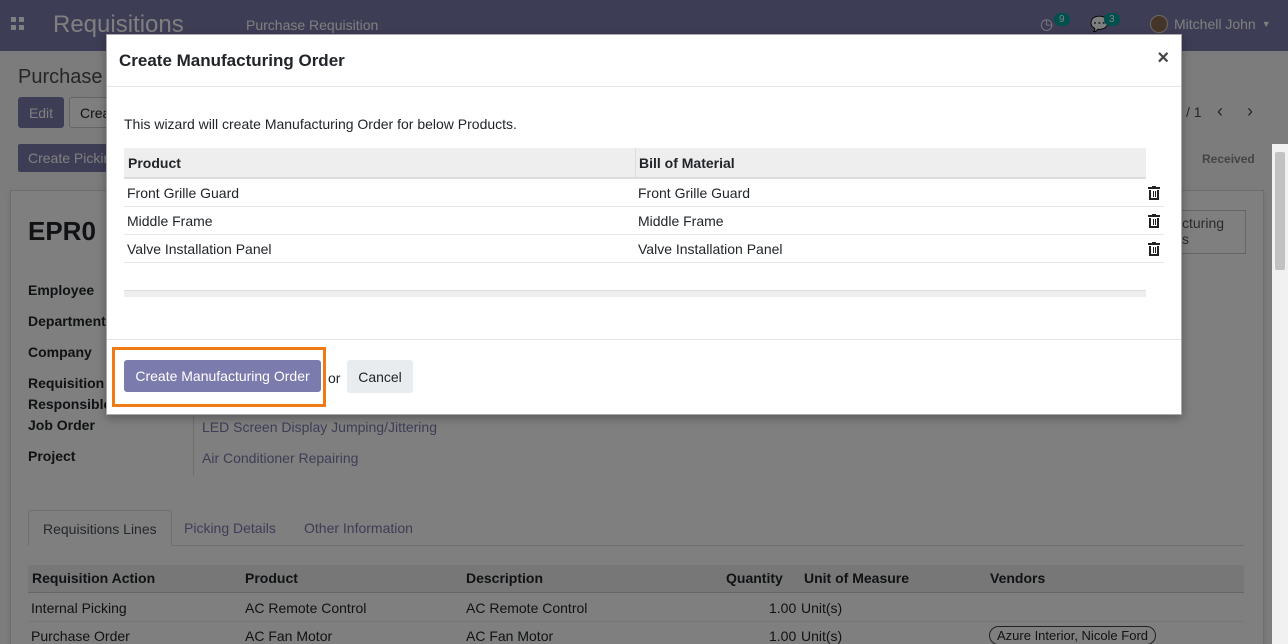 The height and width of the screenshot is (644, 1288). Describe the element at coordinates (644, 377) in the screenshot. I see `modal-footer: Create Manufacturing Order or Cancel` at that location.